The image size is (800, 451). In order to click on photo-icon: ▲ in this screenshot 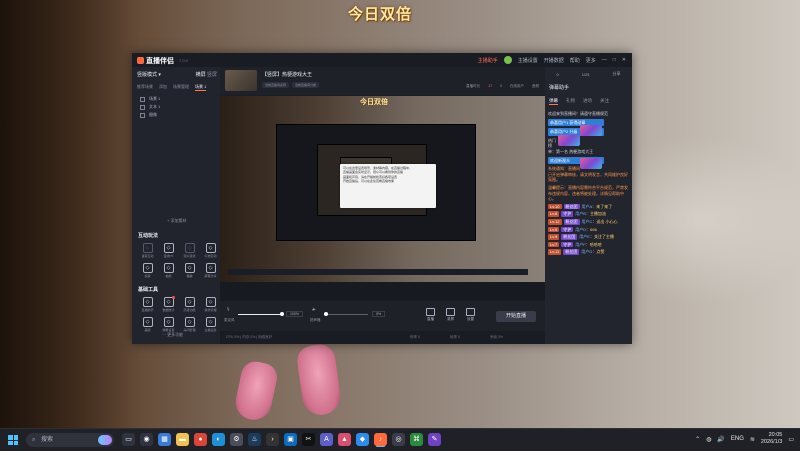, I will do `click(344, 439)`.